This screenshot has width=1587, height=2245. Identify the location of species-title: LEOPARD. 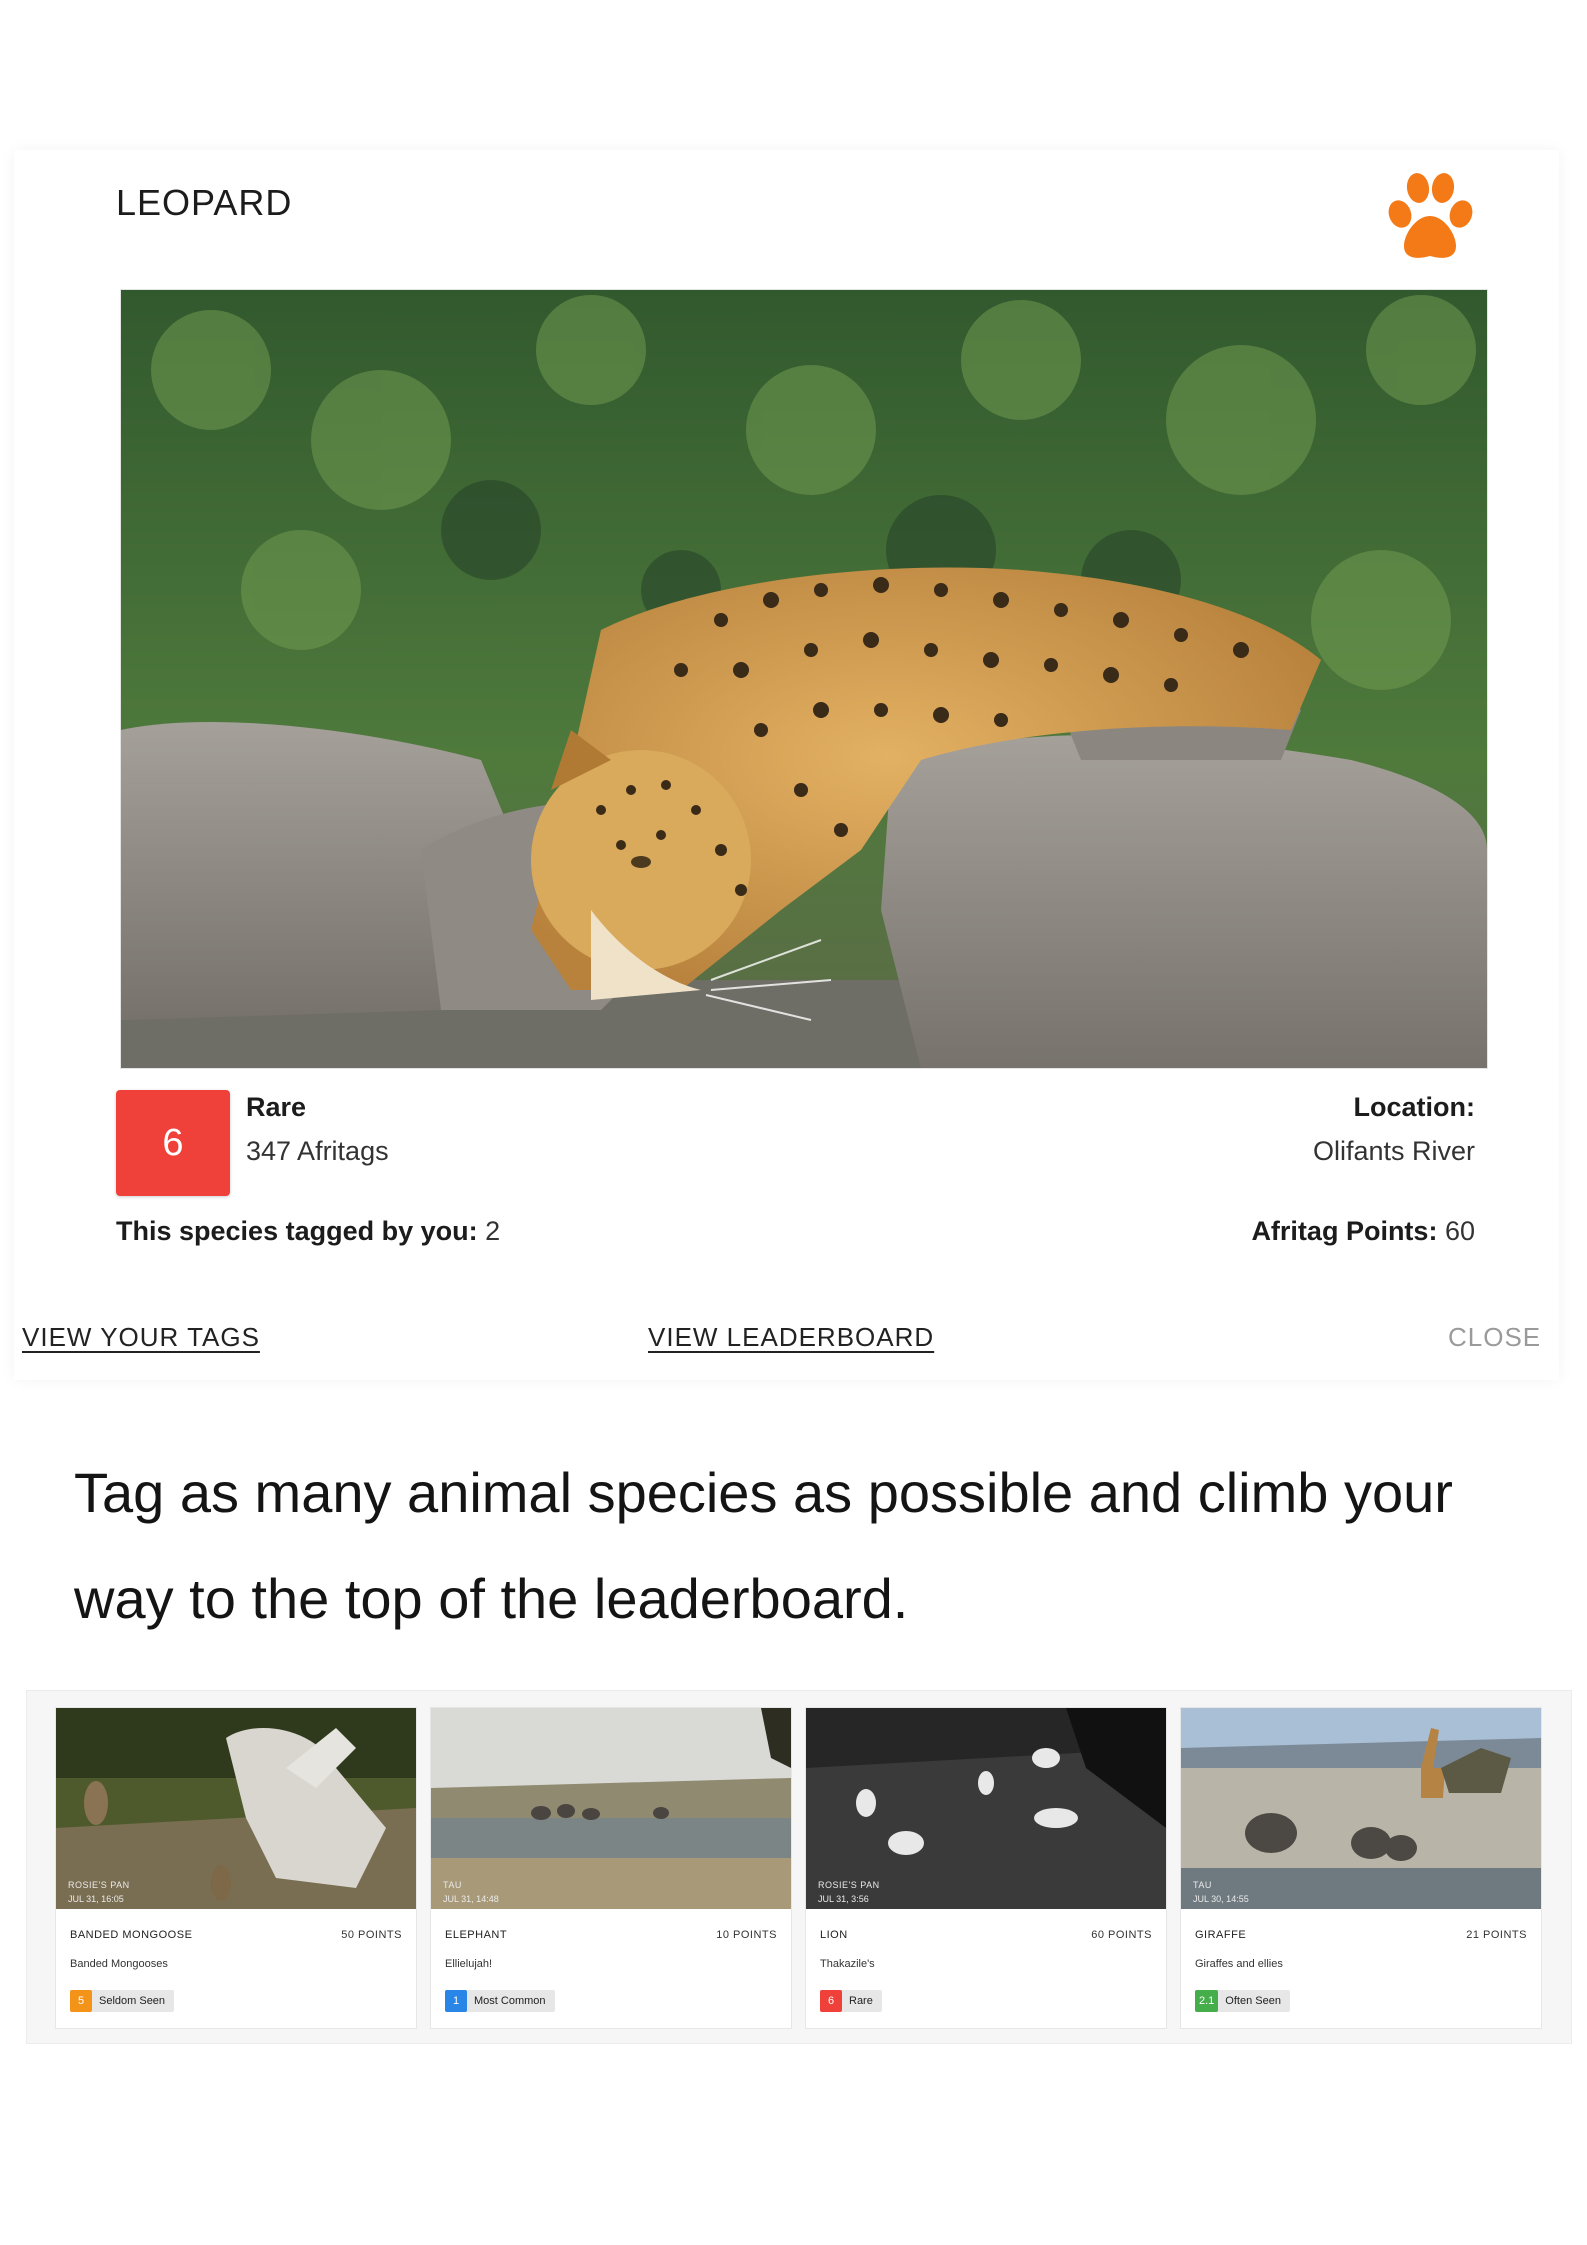
(204, 202).